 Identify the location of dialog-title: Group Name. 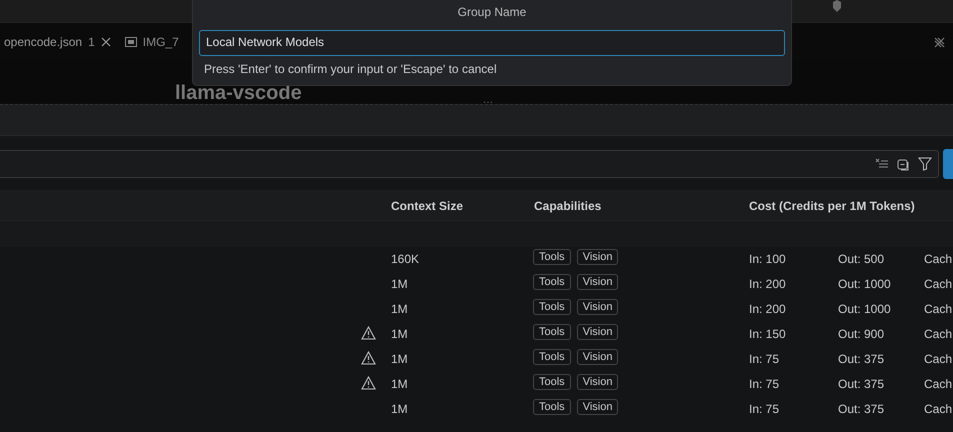
(492, 13).